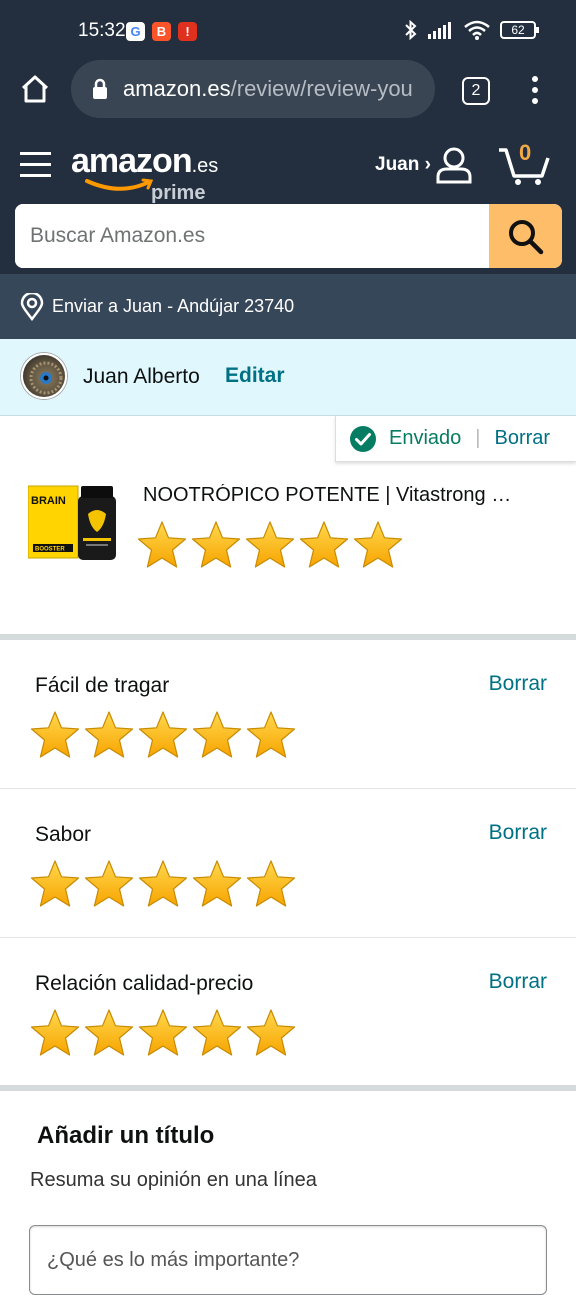 This screenshot has height=1295, width=576. Describe the element at coordinates (48, 501) in the screenshot. I see `svg-text: BRAIN` at that location.